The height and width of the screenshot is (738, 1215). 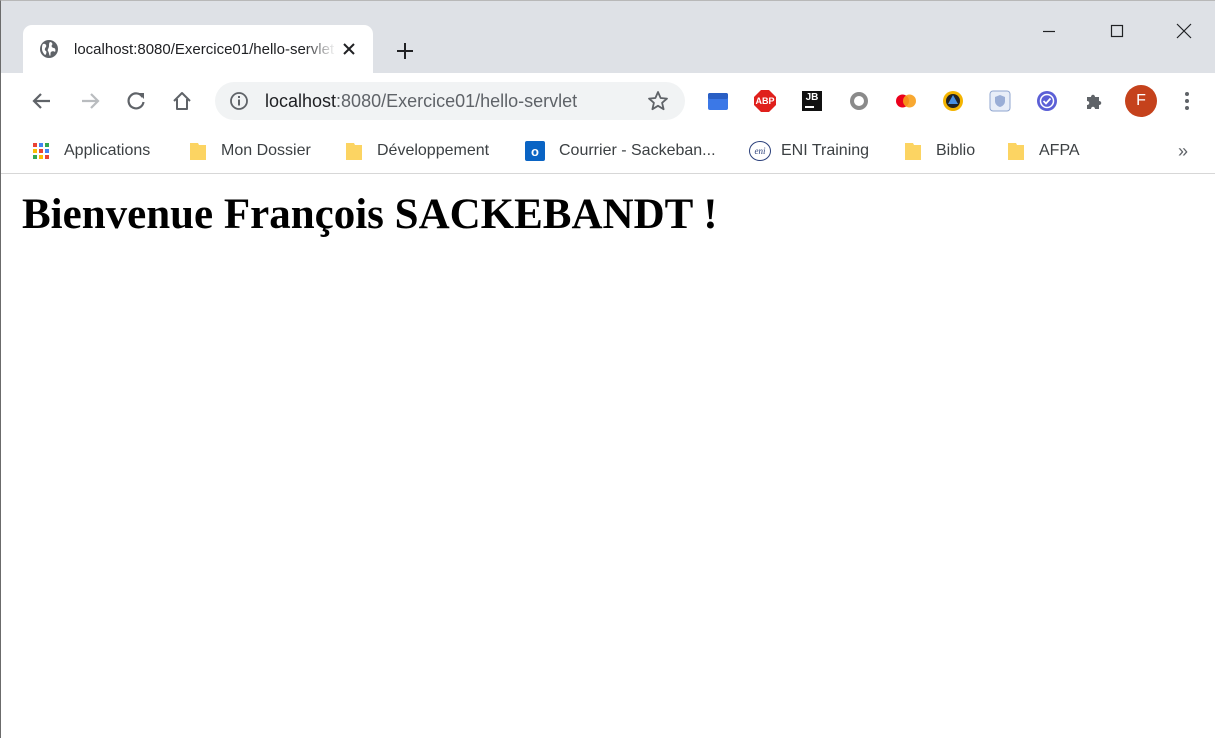 I want to click on eni-icon: eni, so click(x=760, y=151).